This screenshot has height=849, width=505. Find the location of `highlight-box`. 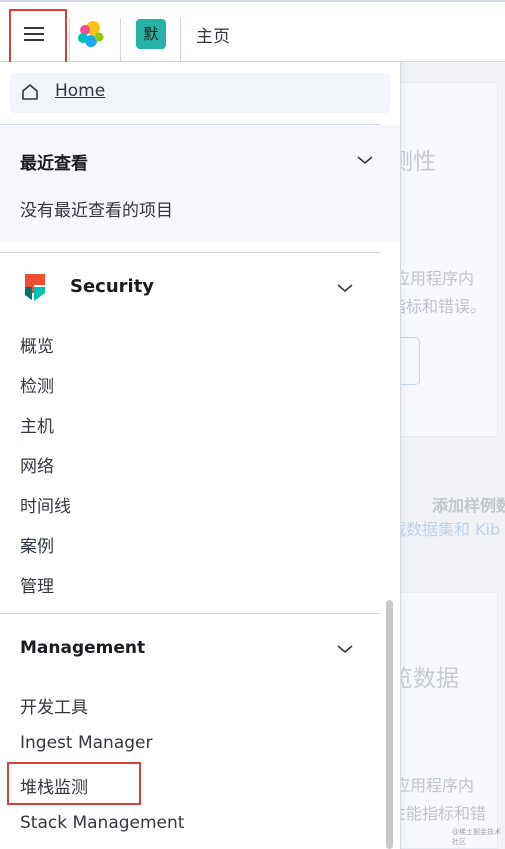

highlight-box is located at coordinates (74, 783).